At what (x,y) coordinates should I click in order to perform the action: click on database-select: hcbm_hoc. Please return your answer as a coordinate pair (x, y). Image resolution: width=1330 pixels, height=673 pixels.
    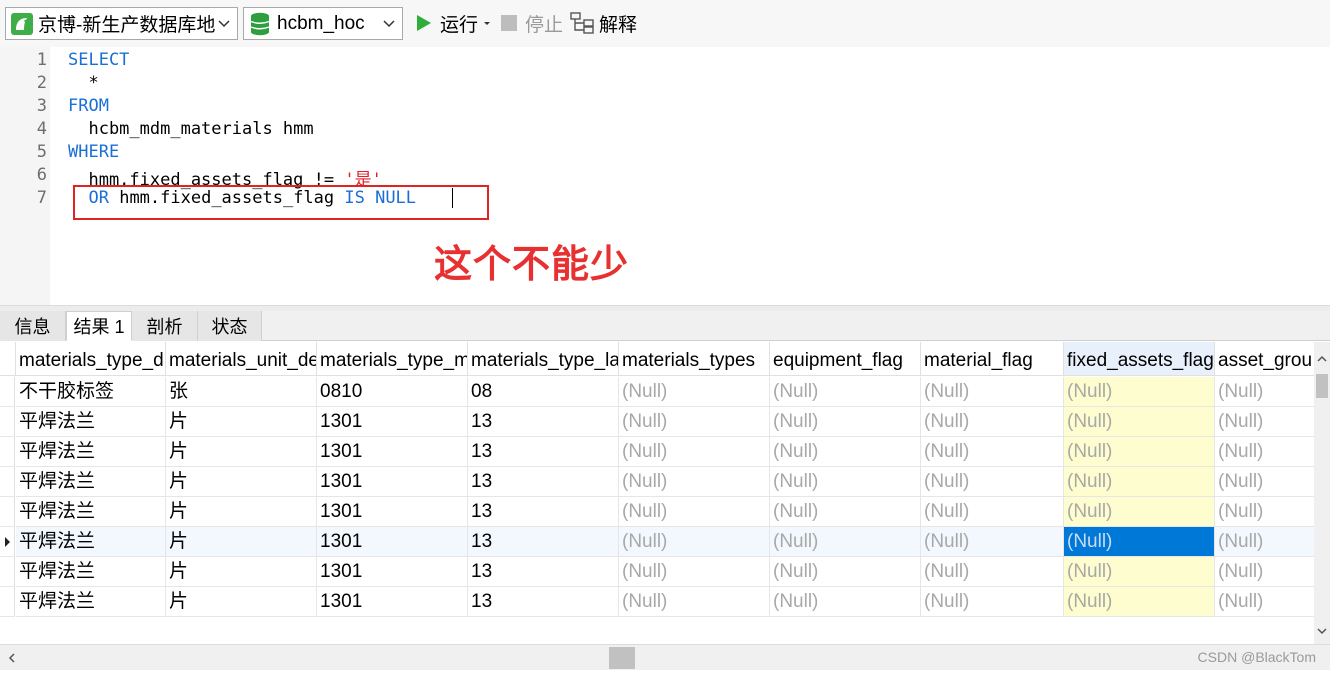
    Looking at the image, I should click on (323, 23).